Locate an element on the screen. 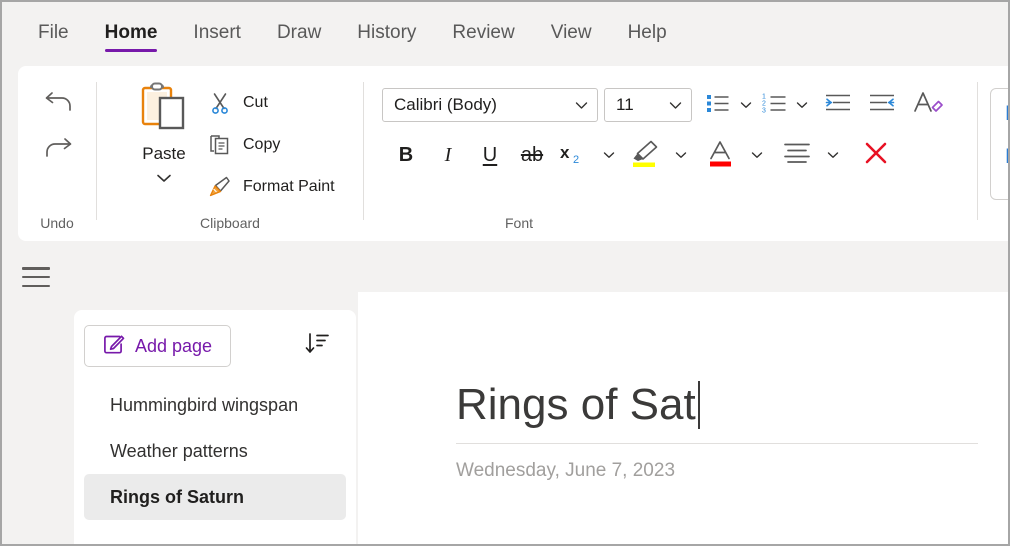 The image size is (1010, 546). page-item-label: Hummingbird wingspan is located at coordinates (204, 404).